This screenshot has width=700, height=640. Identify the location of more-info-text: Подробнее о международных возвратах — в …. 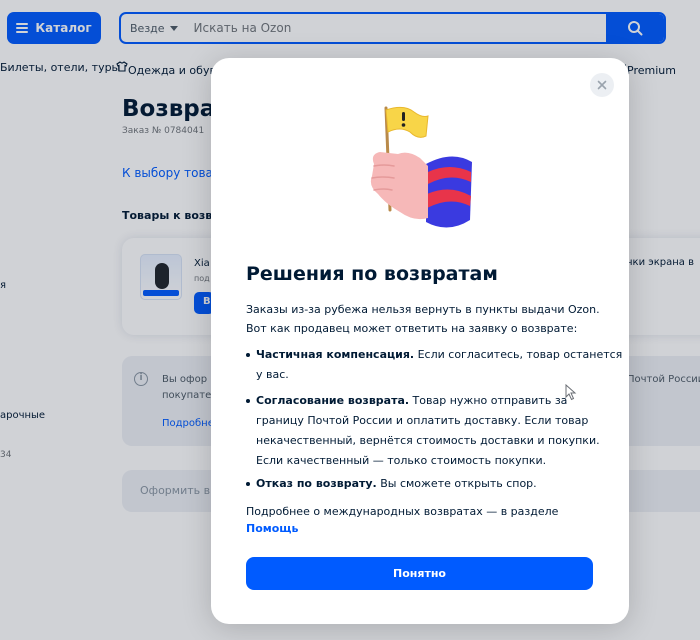
(402, 511).